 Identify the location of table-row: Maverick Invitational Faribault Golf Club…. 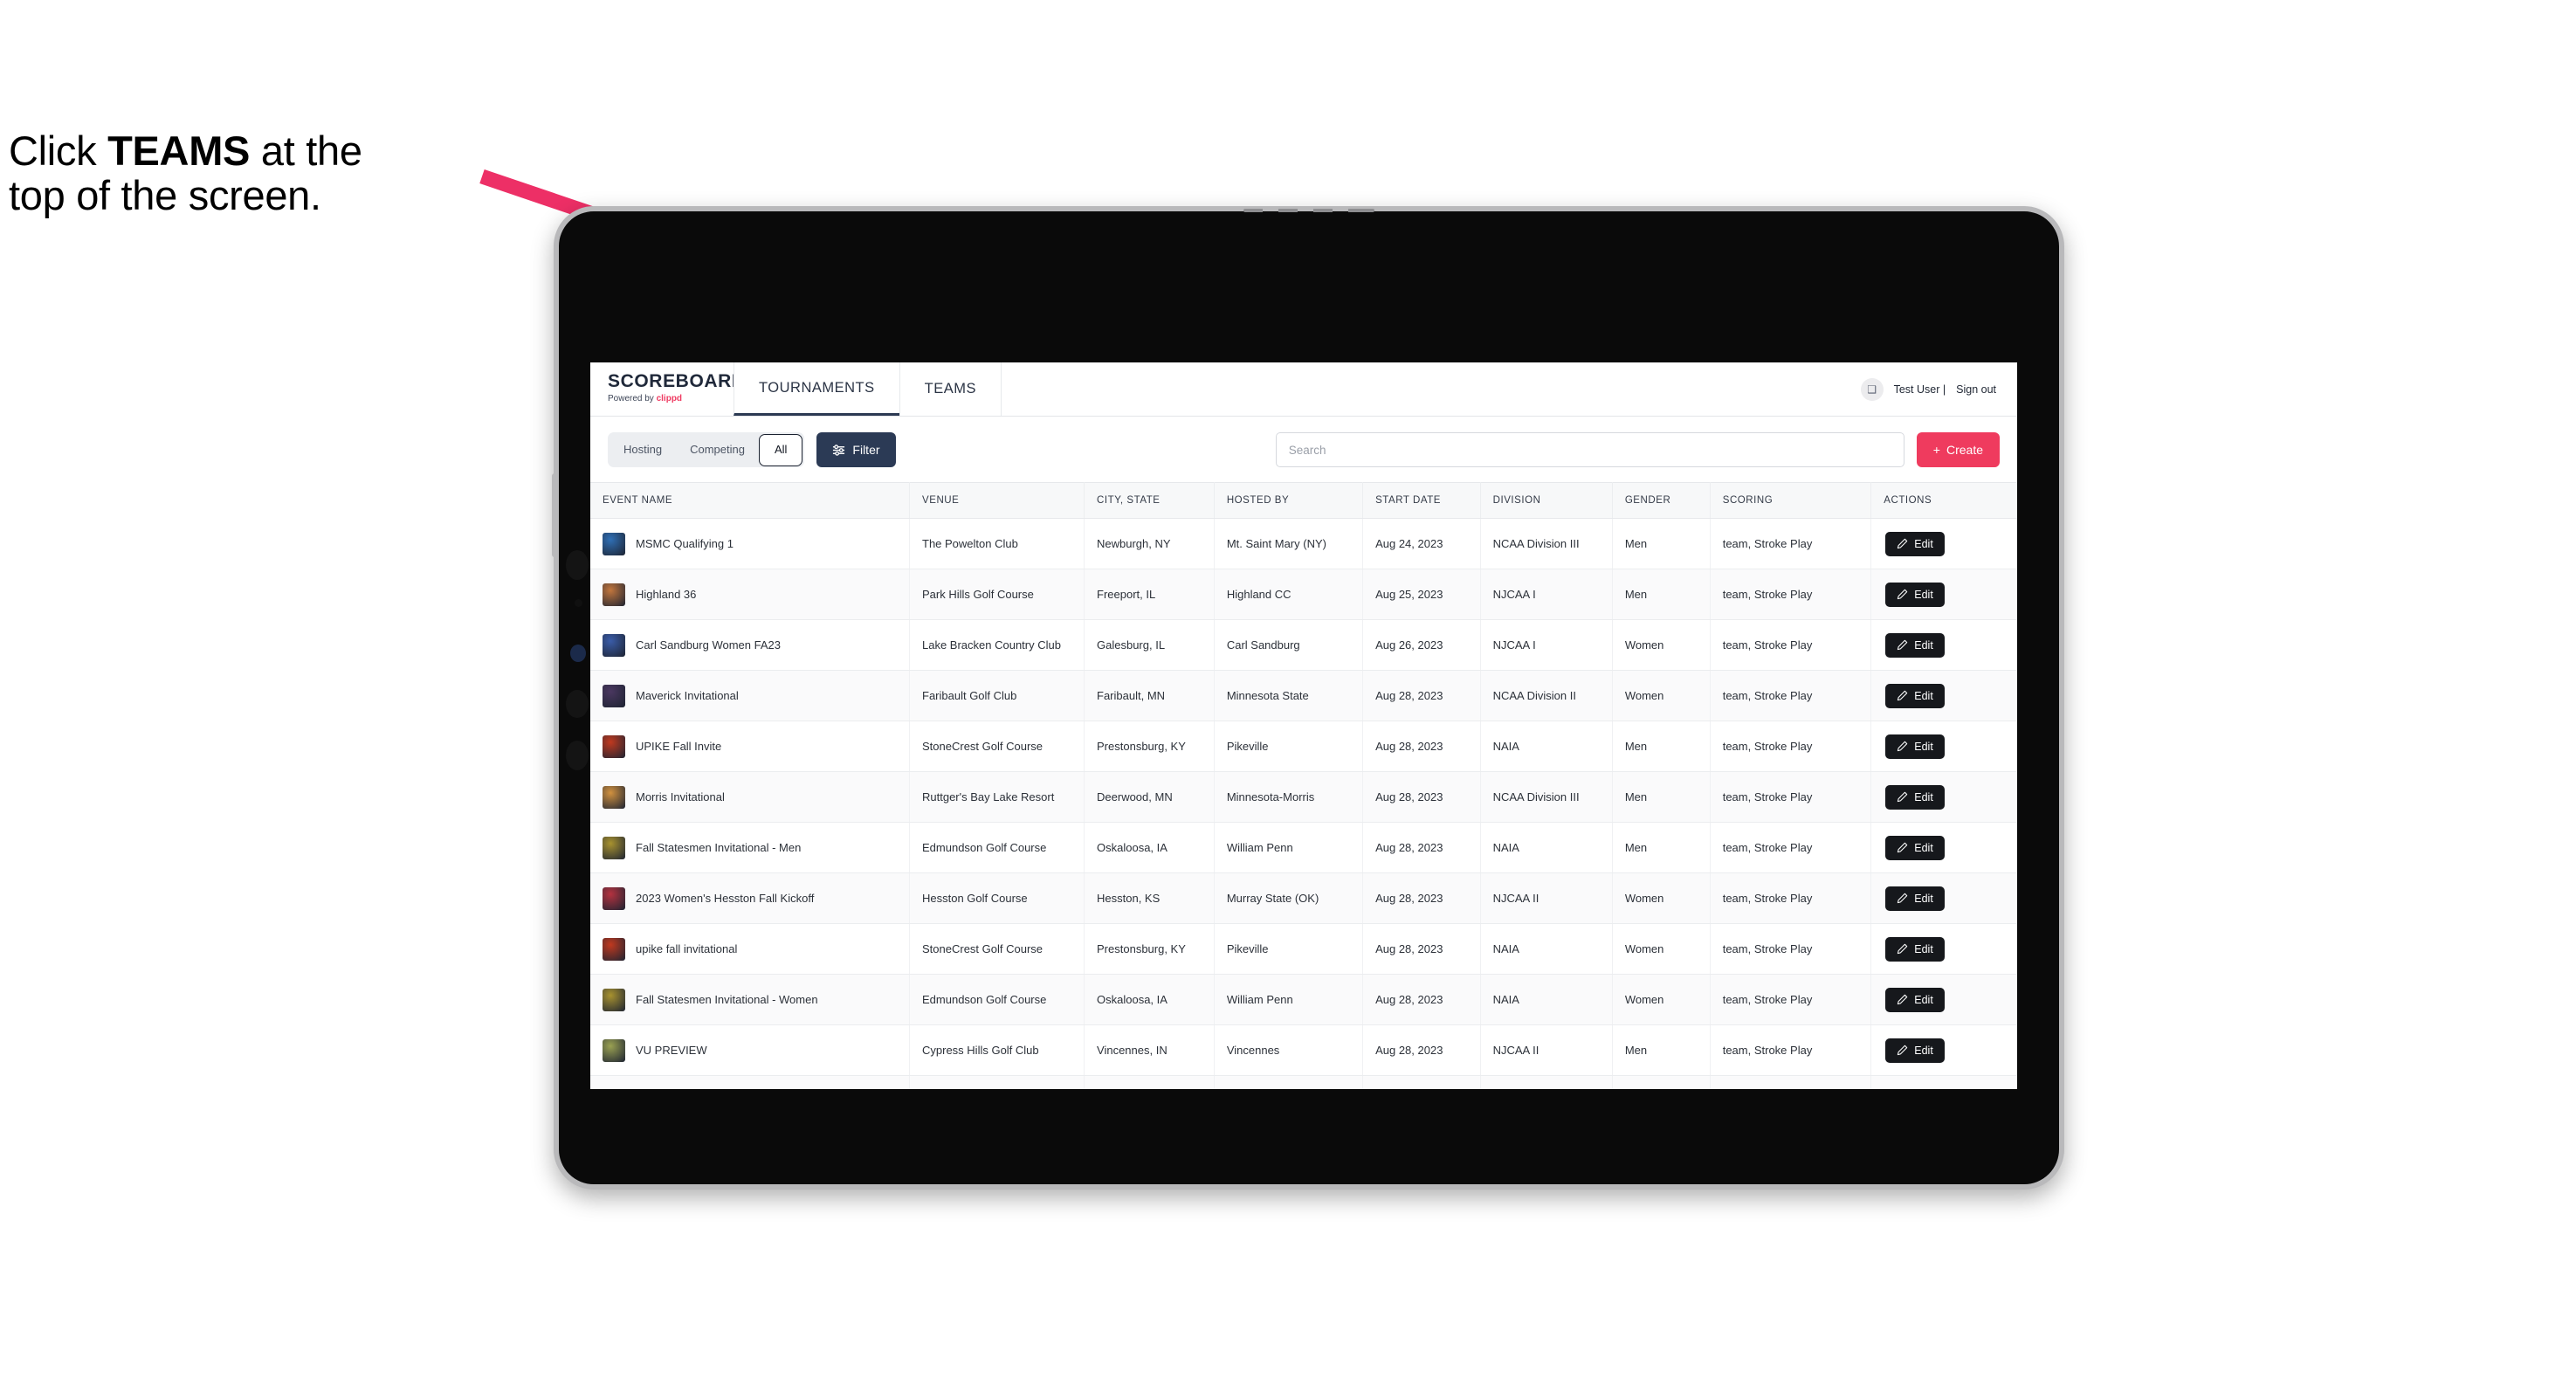
(1303, 695).